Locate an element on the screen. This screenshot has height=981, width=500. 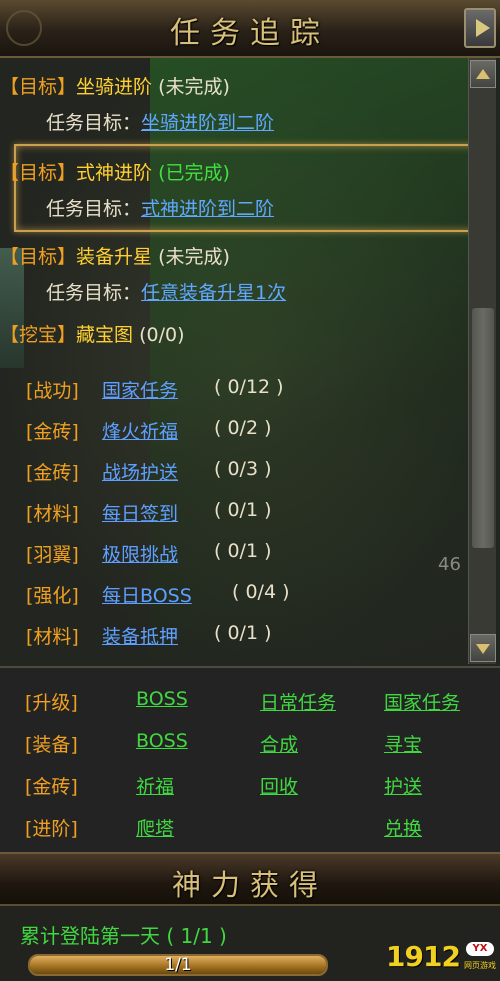
daily-count: ( 0/12 ) is located at coordinates (249, 387).